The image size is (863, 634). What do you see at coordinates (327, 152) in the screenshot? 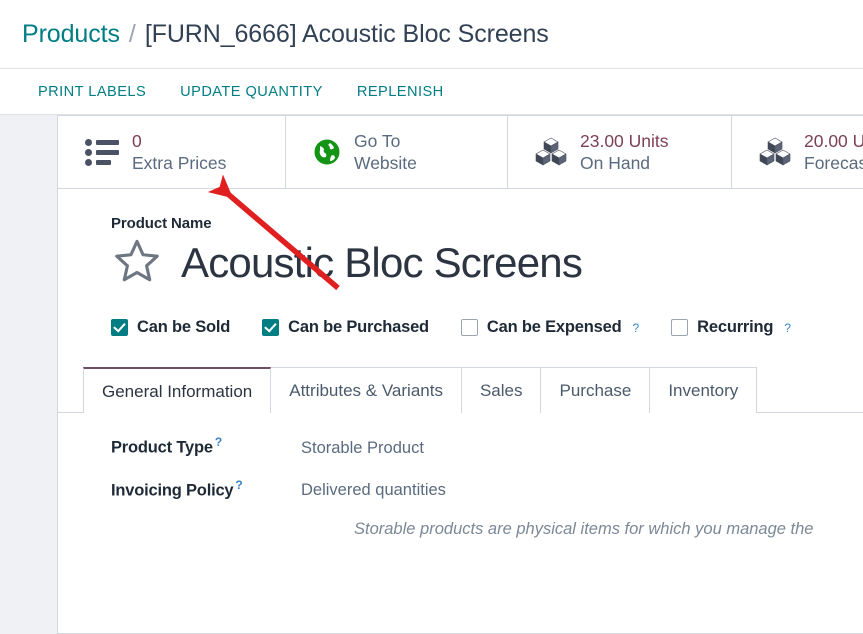
I see `globe-icon` at bounding box center [327, 152].